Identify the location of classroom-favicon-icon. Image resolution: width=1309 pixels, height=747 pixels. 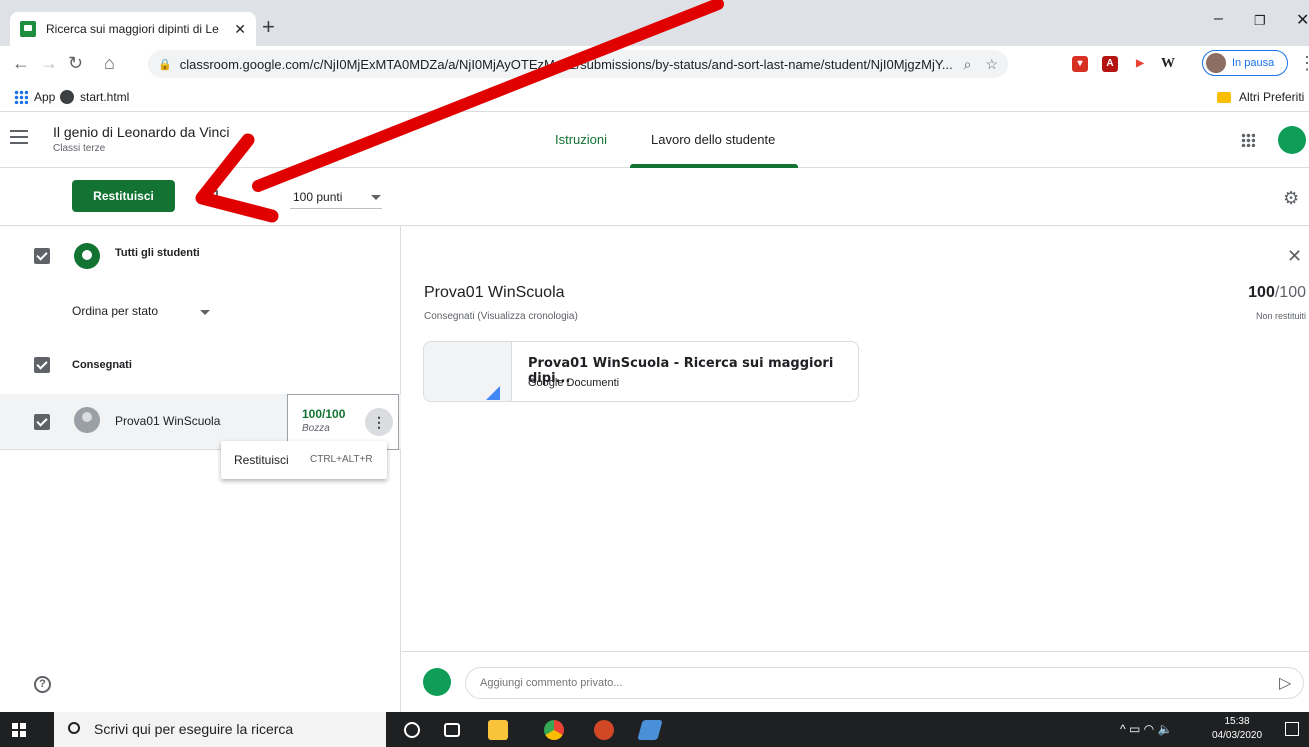
(28, 29).